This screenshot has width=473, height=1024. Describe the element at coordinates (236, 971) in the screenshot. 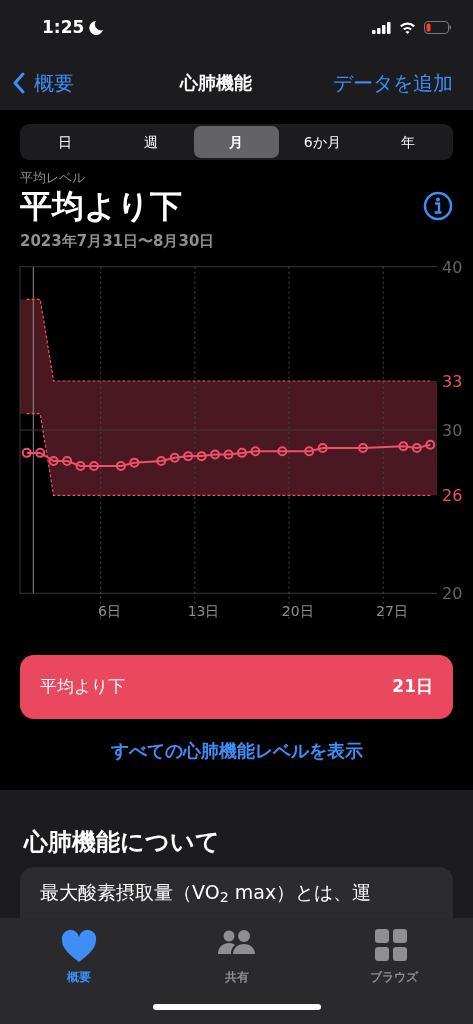

I see `tab-bar-item: 共有` at that location.